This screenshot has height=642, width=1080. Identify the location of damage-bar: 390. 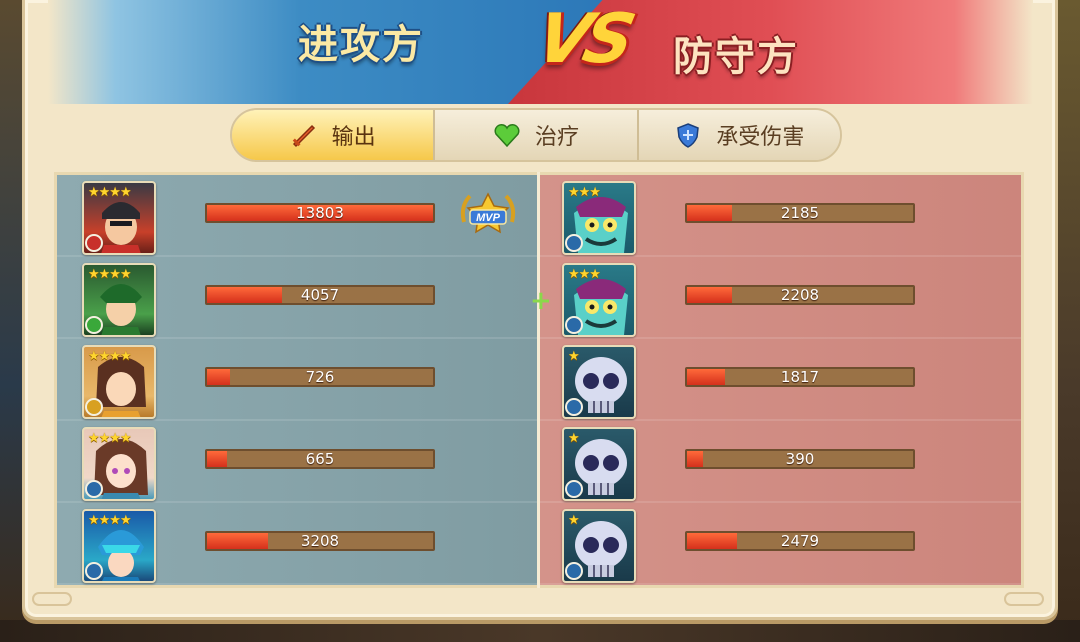
(800, 459).